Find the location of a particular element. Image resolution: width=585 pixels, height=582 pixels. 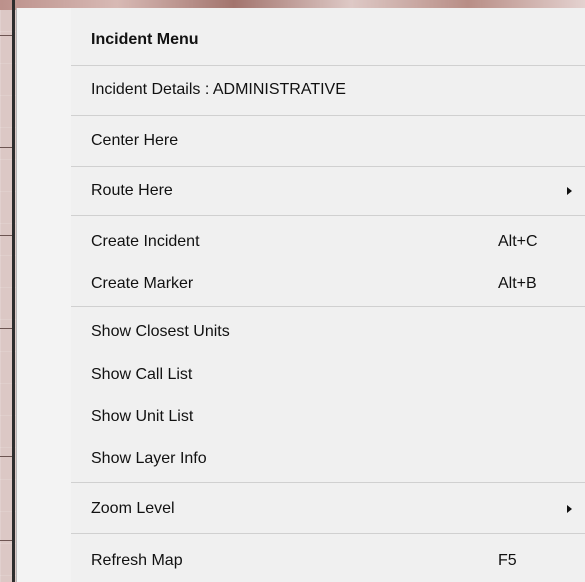

menu-item-show-call-list: Show Call List is located at coordinates (301, 375).